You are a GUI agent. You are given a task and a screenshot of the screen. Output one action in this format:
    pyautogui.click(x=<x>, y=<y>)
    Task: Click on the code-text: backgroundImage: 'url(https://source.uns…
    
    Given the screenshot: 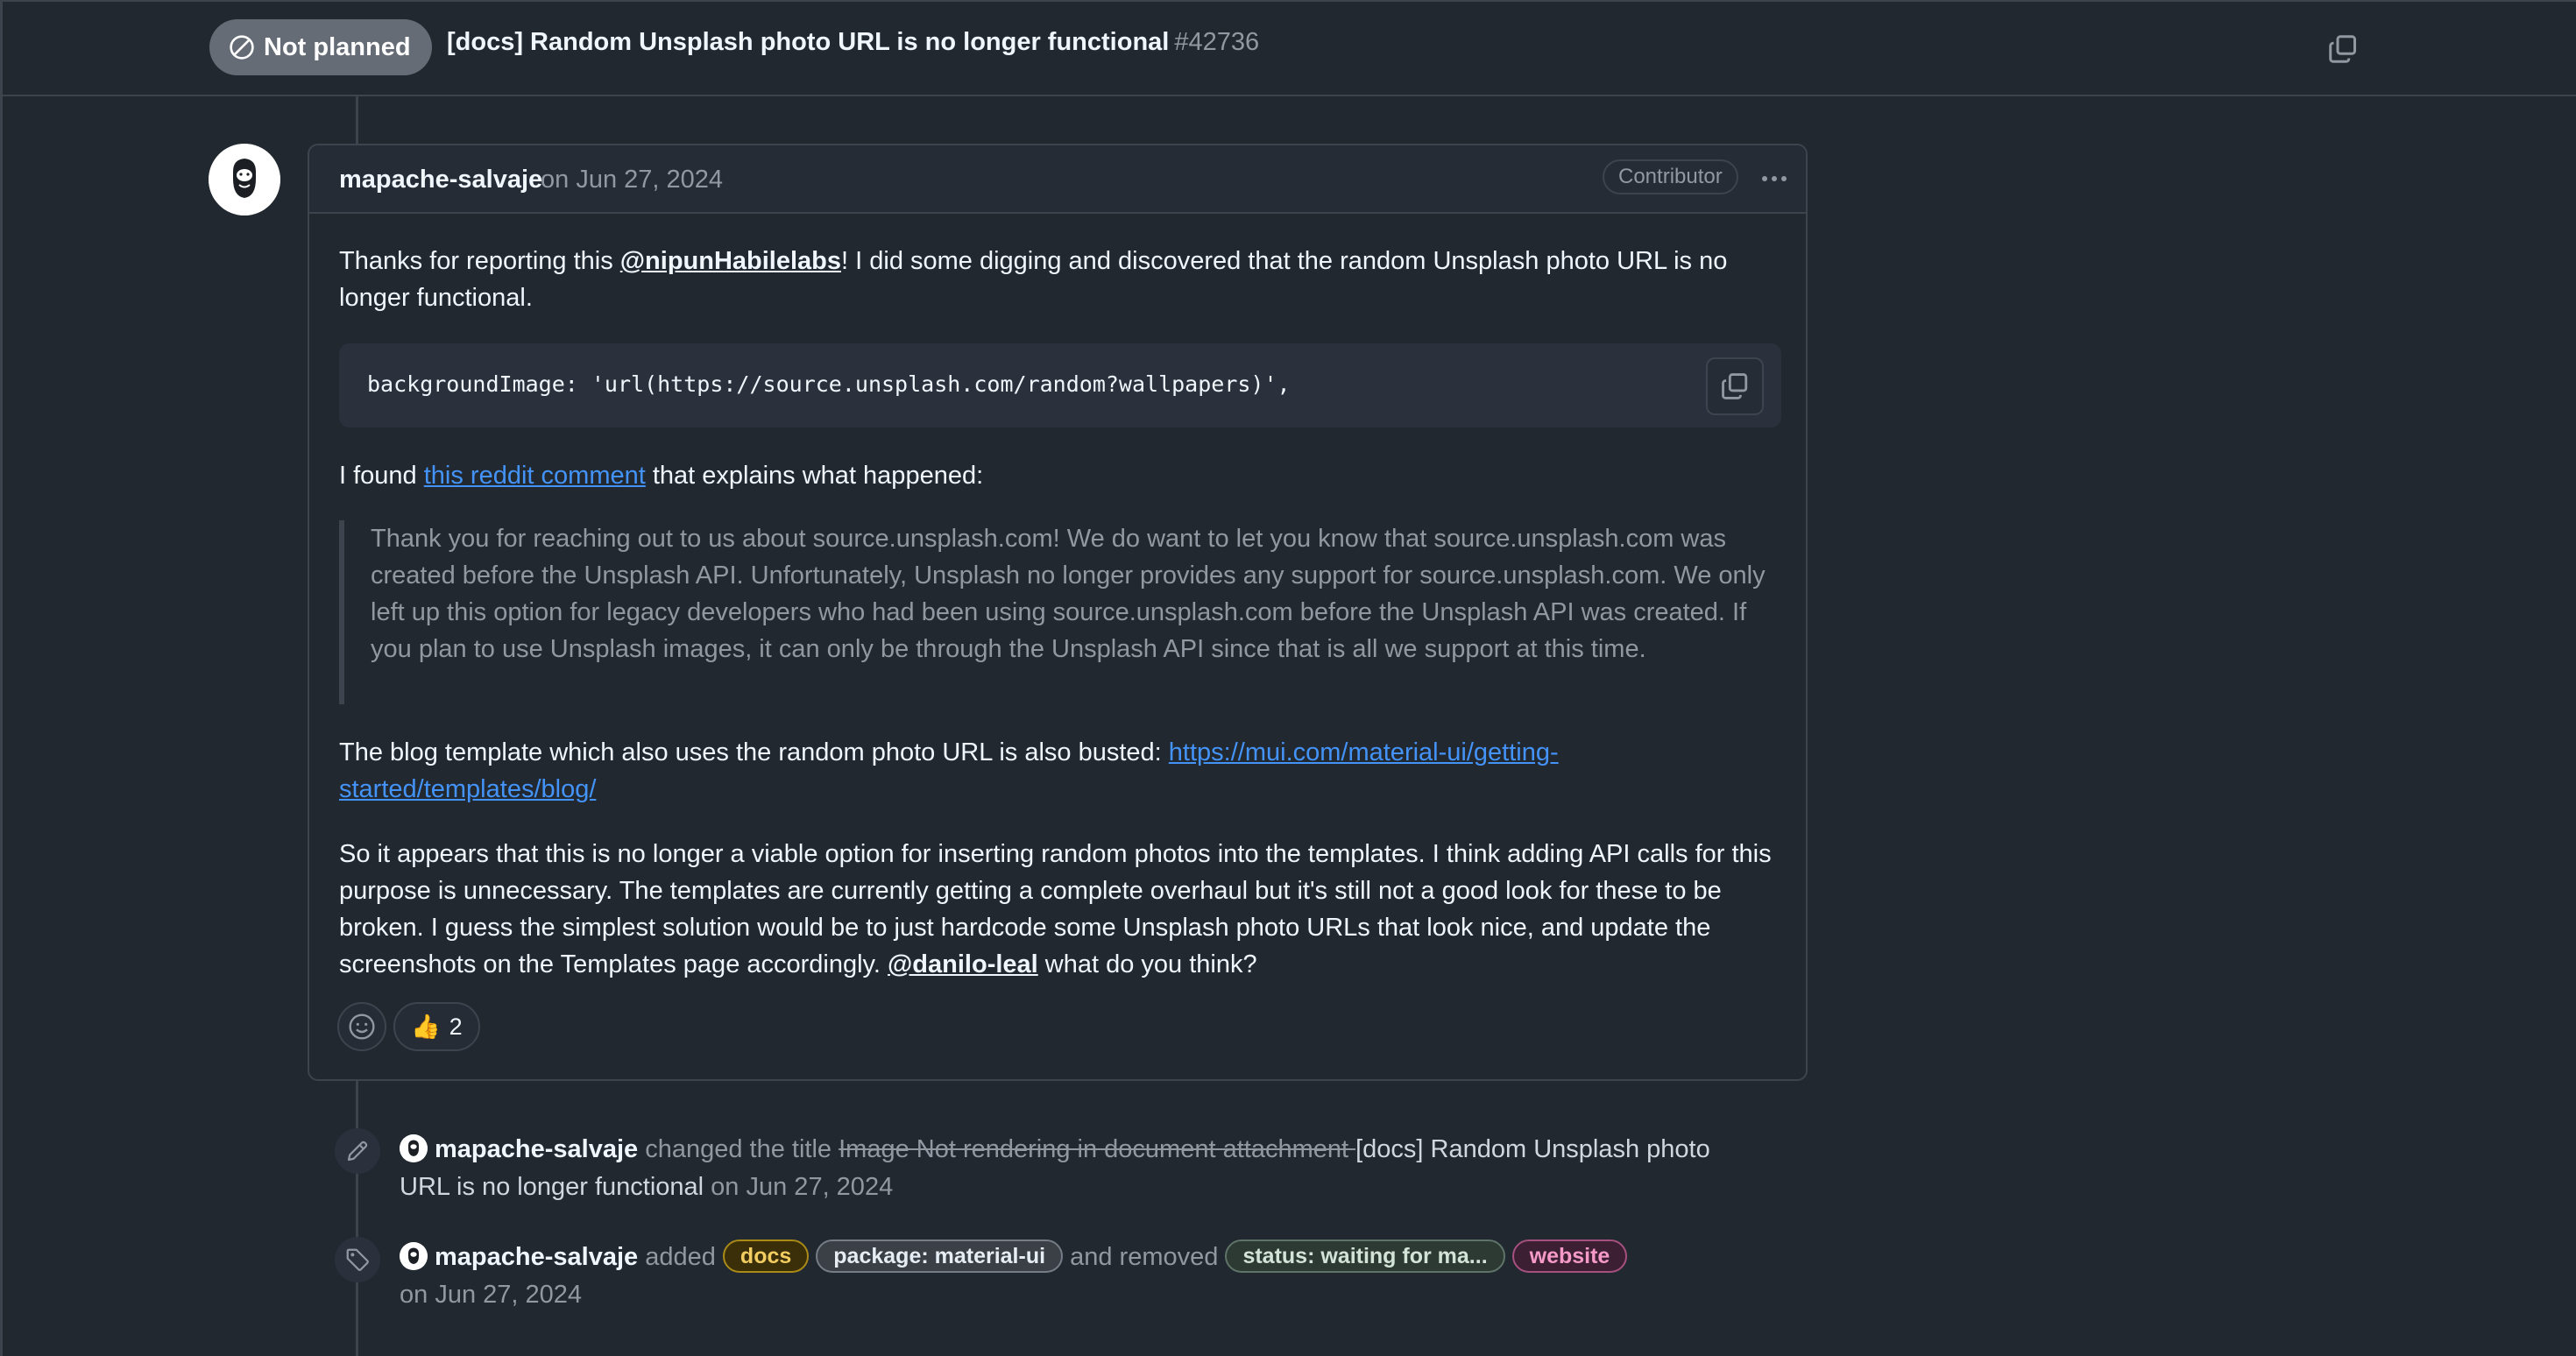 What is the action you would take?
    pyautogui.click(x=829, y=384)
    